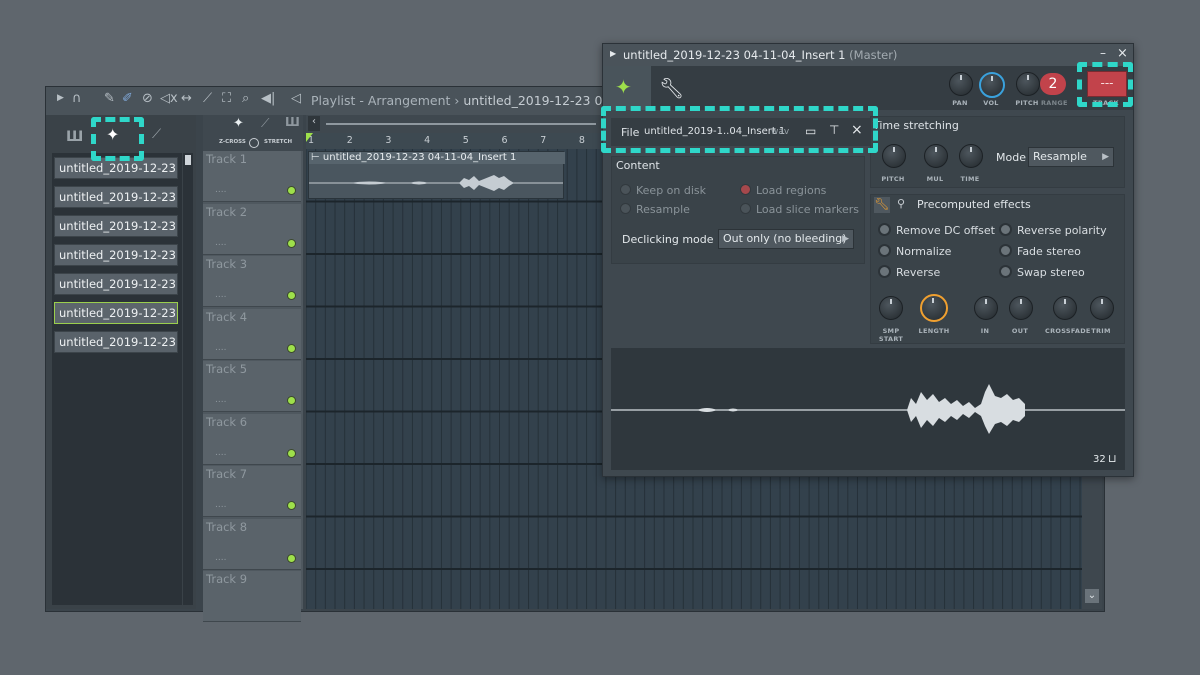 Image resolution: width=1200 pixels, height=675 pixels. What do you see at coordinates (296, 98) in the screenshot?
I see `speaker-icon: ◁` at bounding box center [296, 98].